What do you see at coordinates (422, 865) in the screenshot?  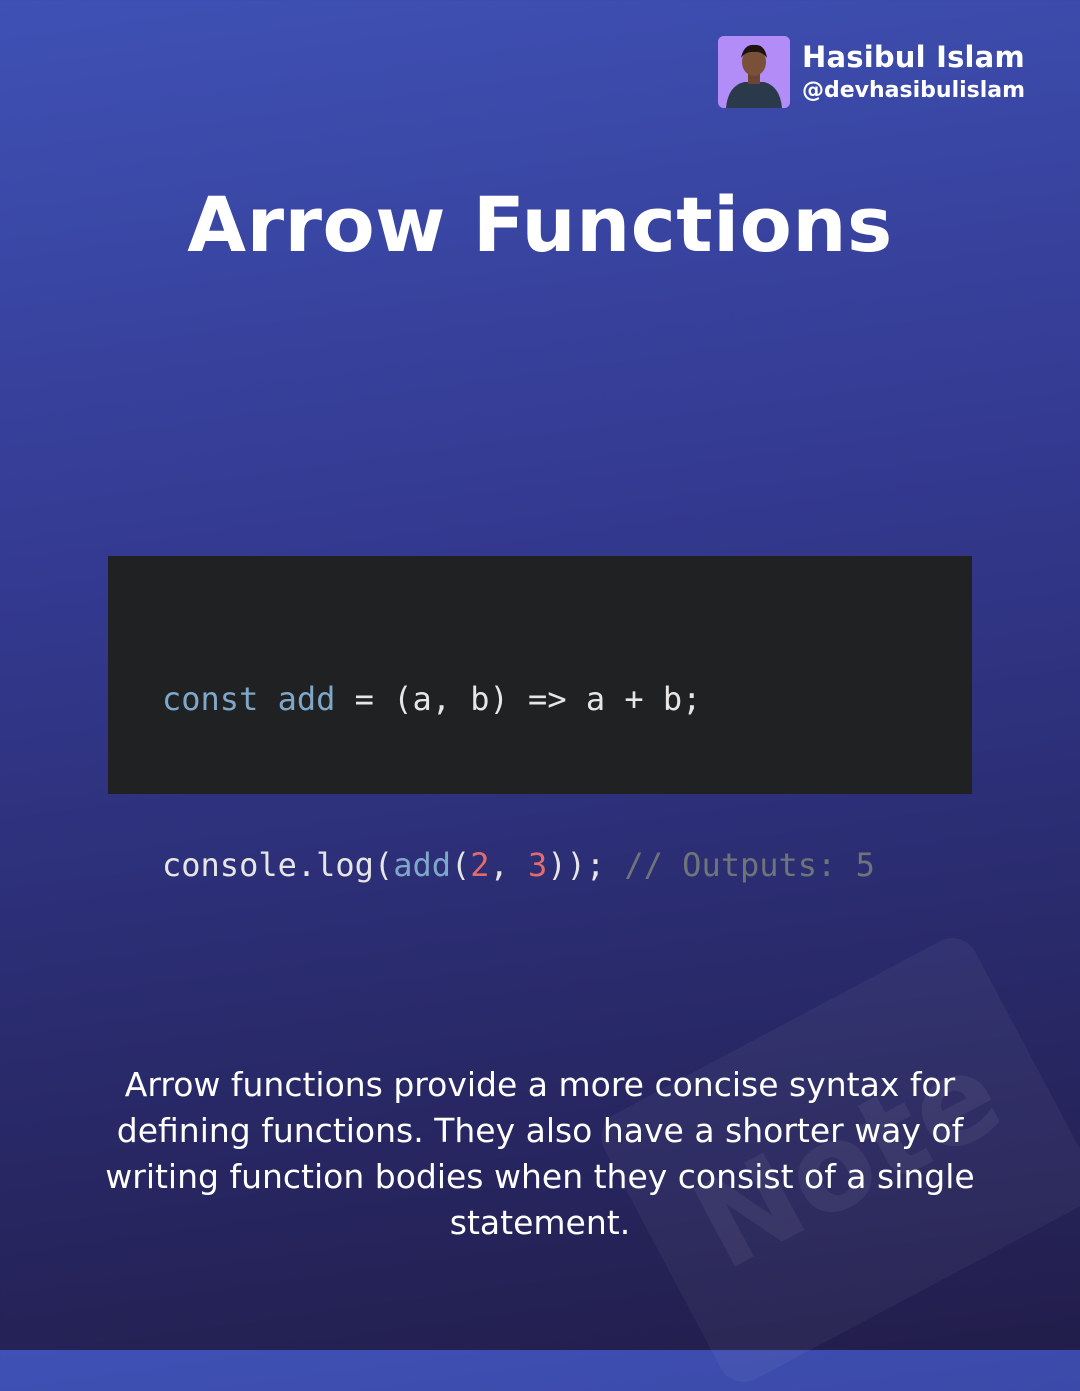 I see `code-function-name: add` at bounding box center [422, 865].